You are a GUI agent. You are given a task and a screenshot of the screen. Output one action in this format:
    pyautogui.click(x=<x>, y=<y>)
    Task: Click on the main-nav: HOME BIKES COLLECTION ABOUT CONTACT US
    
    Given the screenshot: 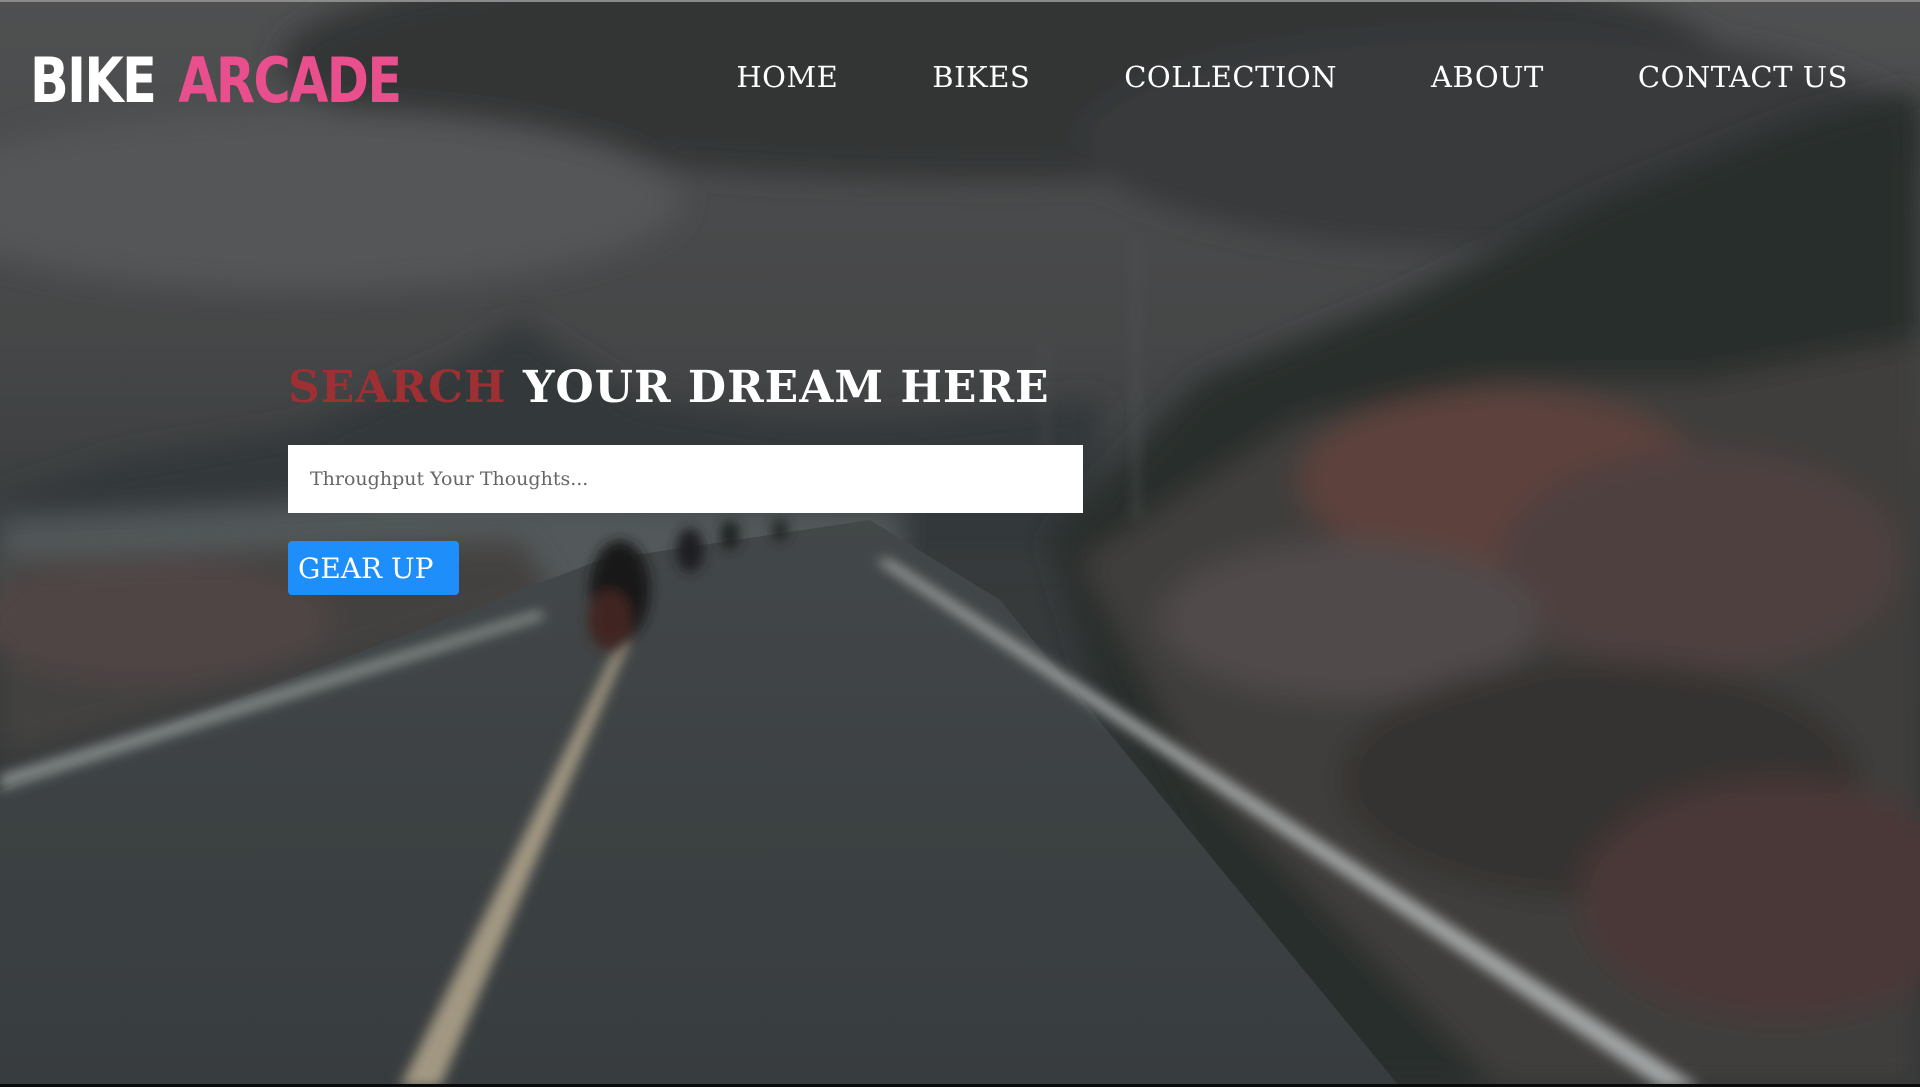 What is the action you would take?
    pyautogui.click(x=1292, y=77)
    